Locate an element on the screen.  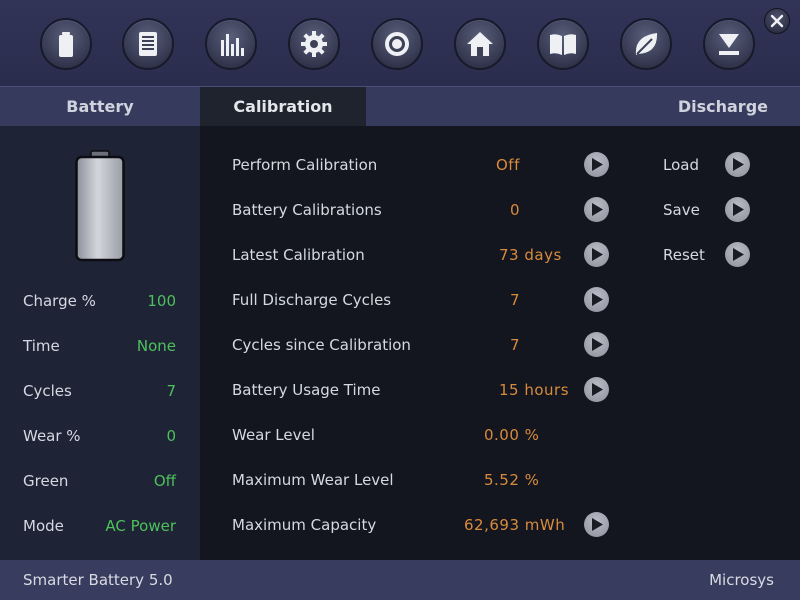
gear-icon is located at coordinates (314, 44).